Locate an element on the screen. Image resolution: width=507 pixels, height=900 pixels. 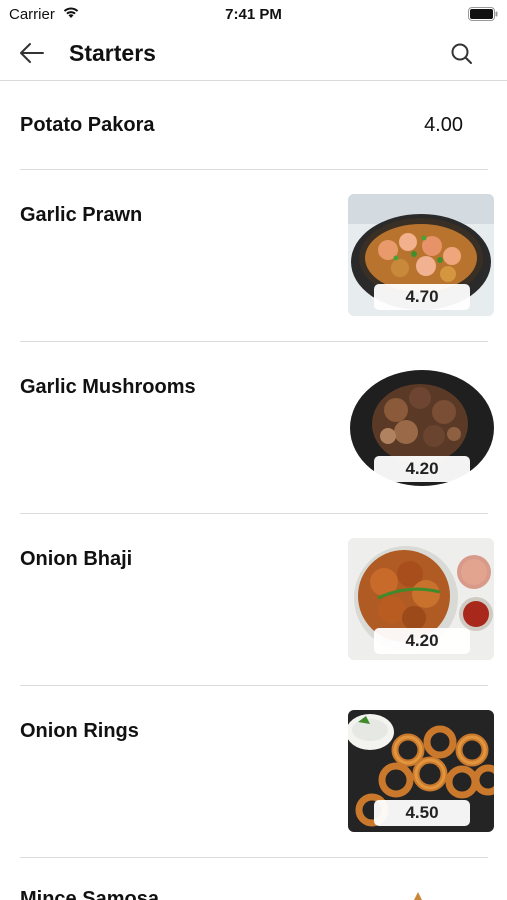
item-name: Mince Samosa is located at coordinates (89, 894).